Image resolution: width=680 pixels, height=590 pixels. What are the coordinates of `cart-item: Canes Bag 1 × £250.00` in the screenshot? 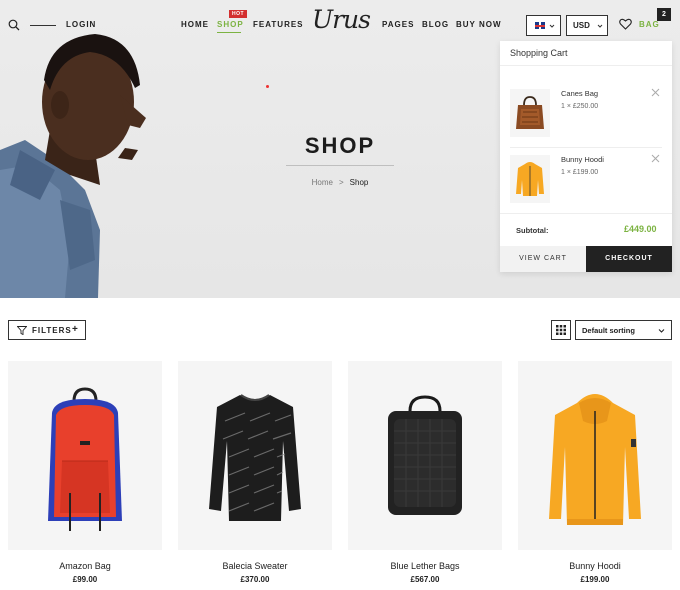 It's located at (586, 119).